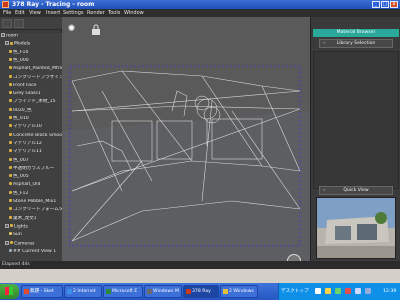 Image resolution: width=400 pixels, height=300 pixels. What do you see at coordinates (31, 168) in the screenshot?
I see `tree-item: 半透明ガラスブルー` at bounding box center [31, 168].